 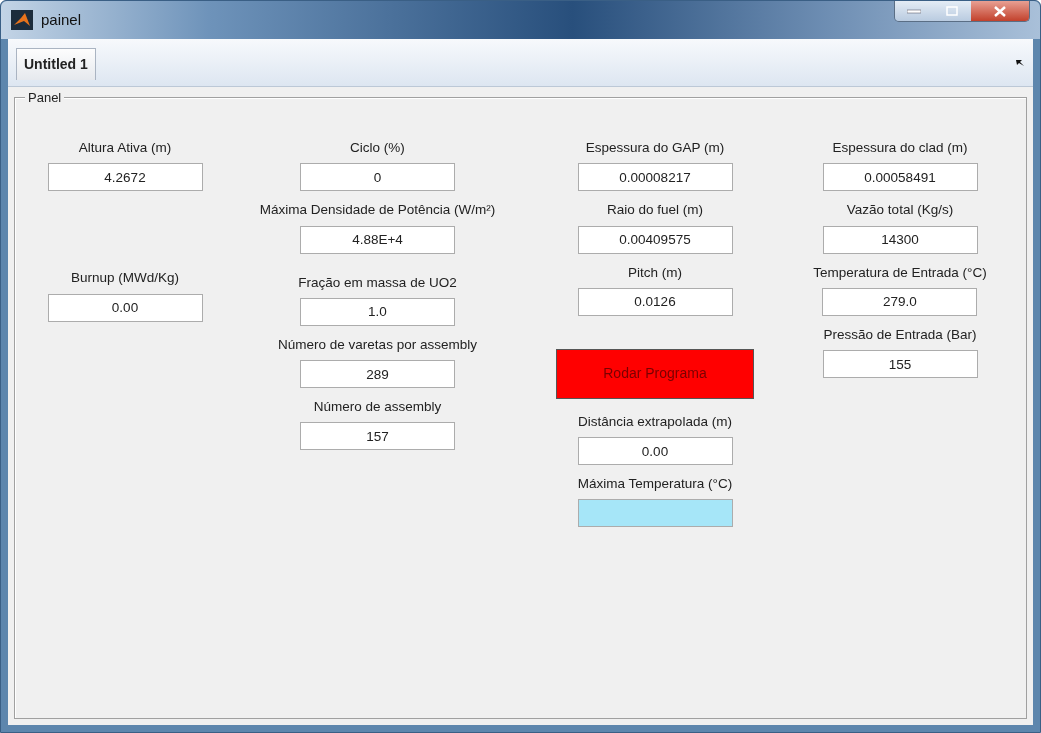 I want to click on field-label: Número de varetas por assembly, so click(x=377, y=344).